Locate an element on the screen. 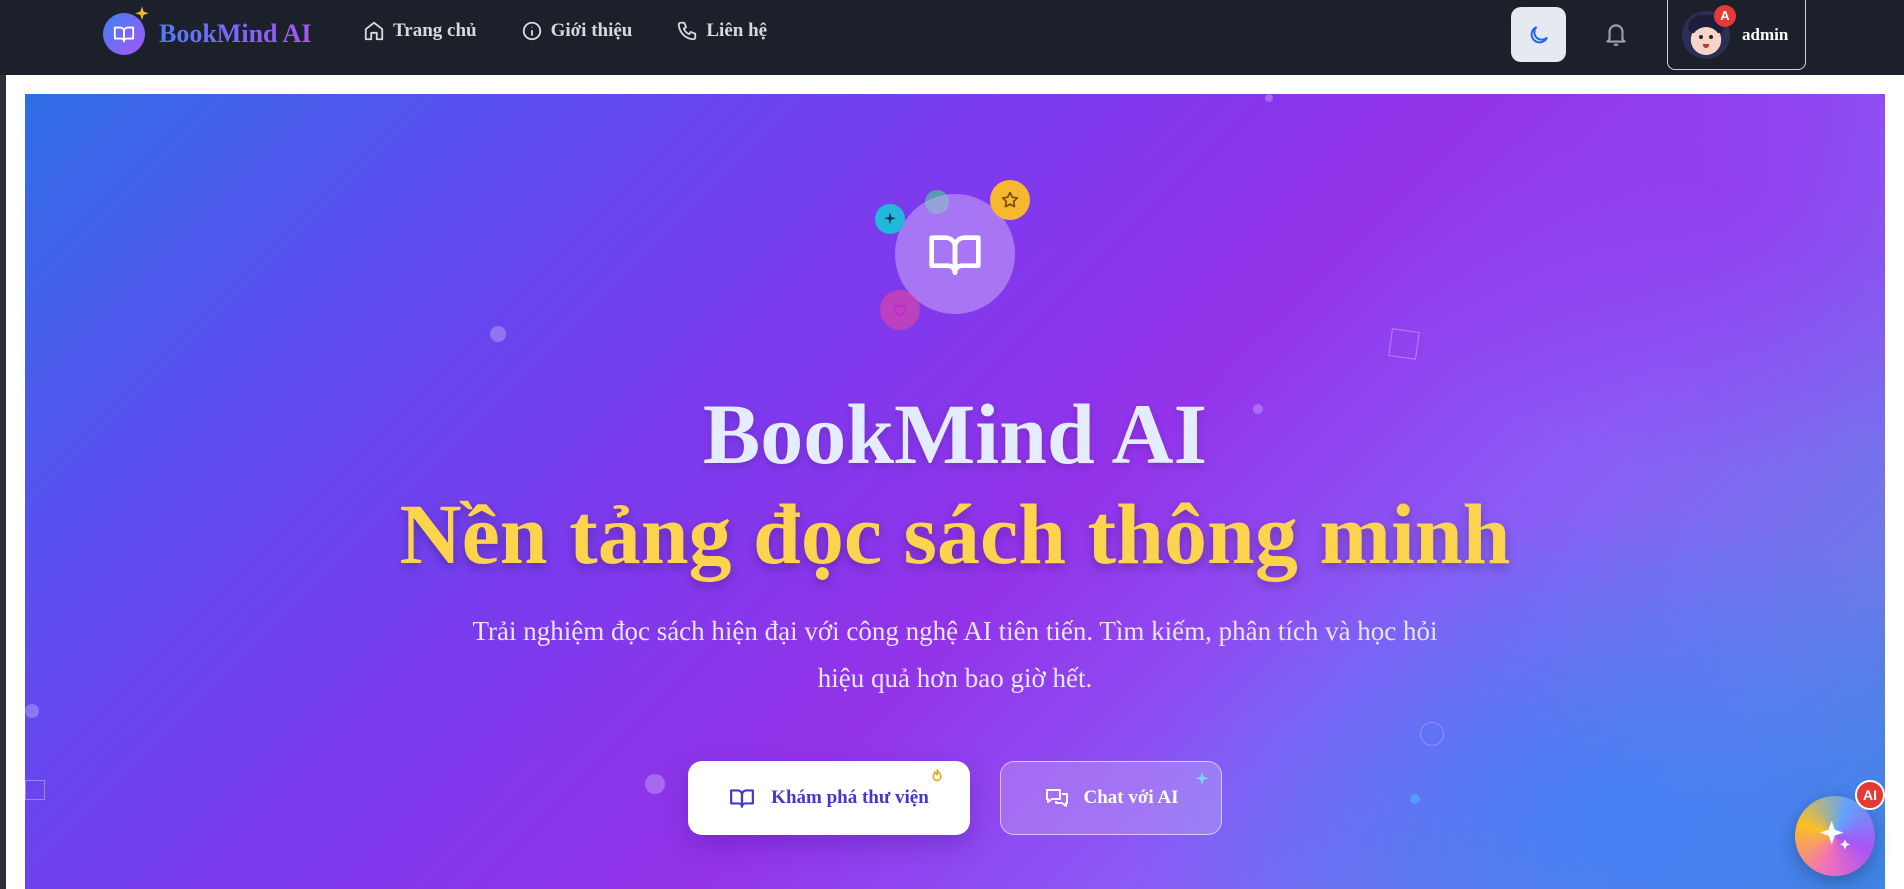 Image resolution: width=1904 pixels, height=889 pixels. window-edge is located at coordinates (3, 444).